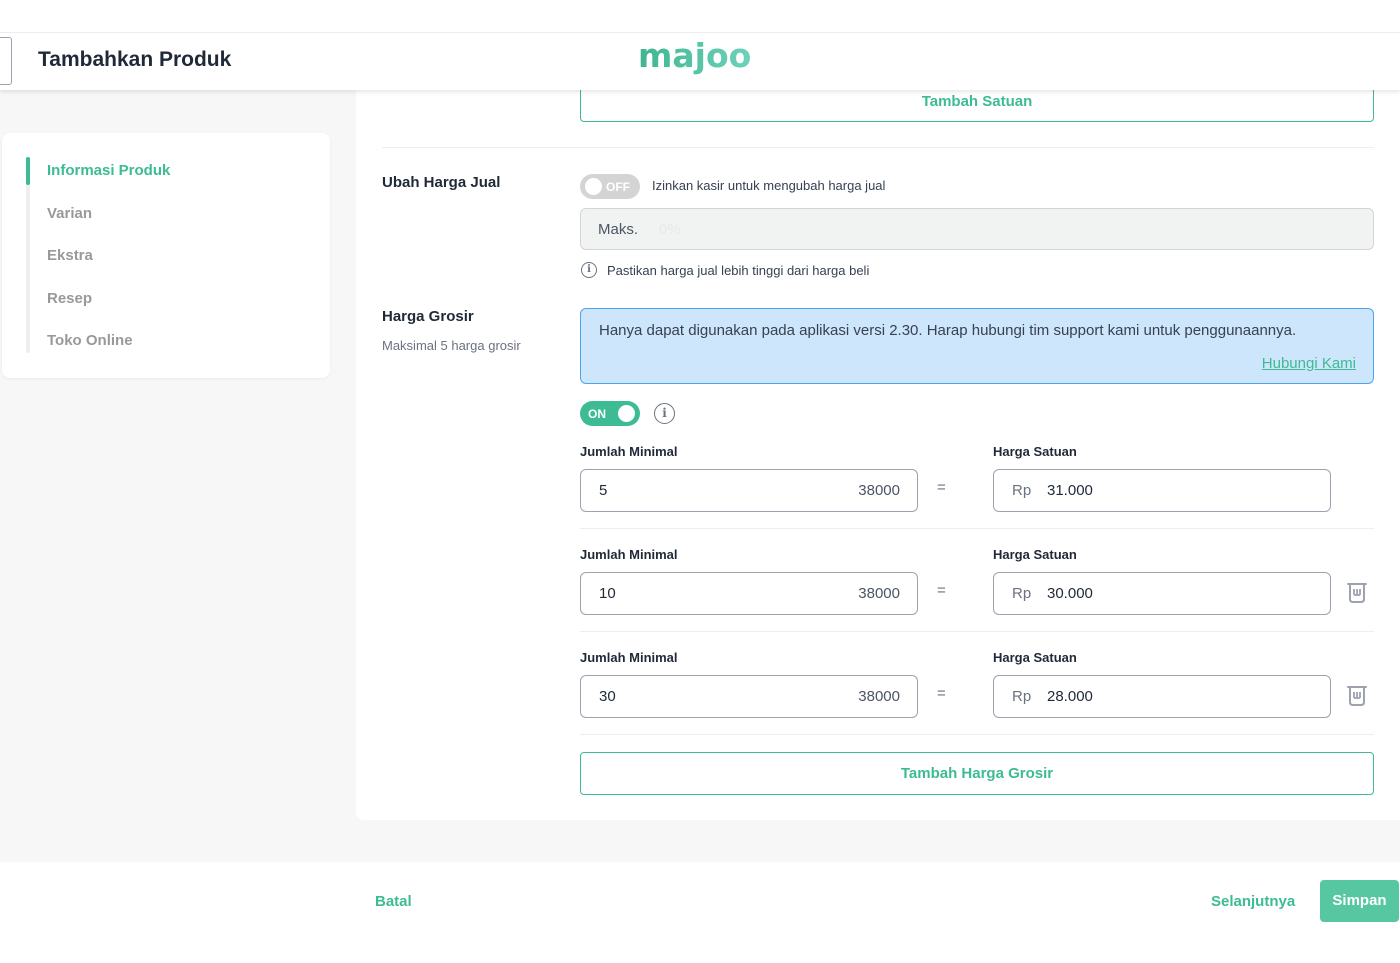  Describe the element at coordinates (589, 270) in the screenshot. I see `info-circle-icon: i` at that location.